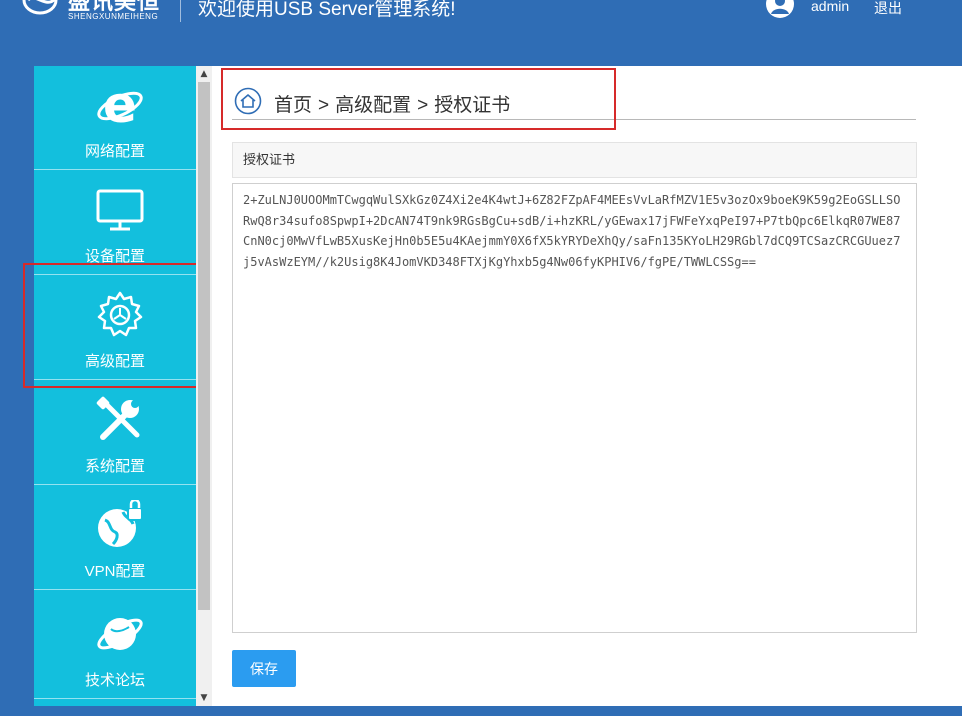  I want to click on company-logo: 盛讯美恒 SHENGXUNMEIHENG, so click(97, 13).